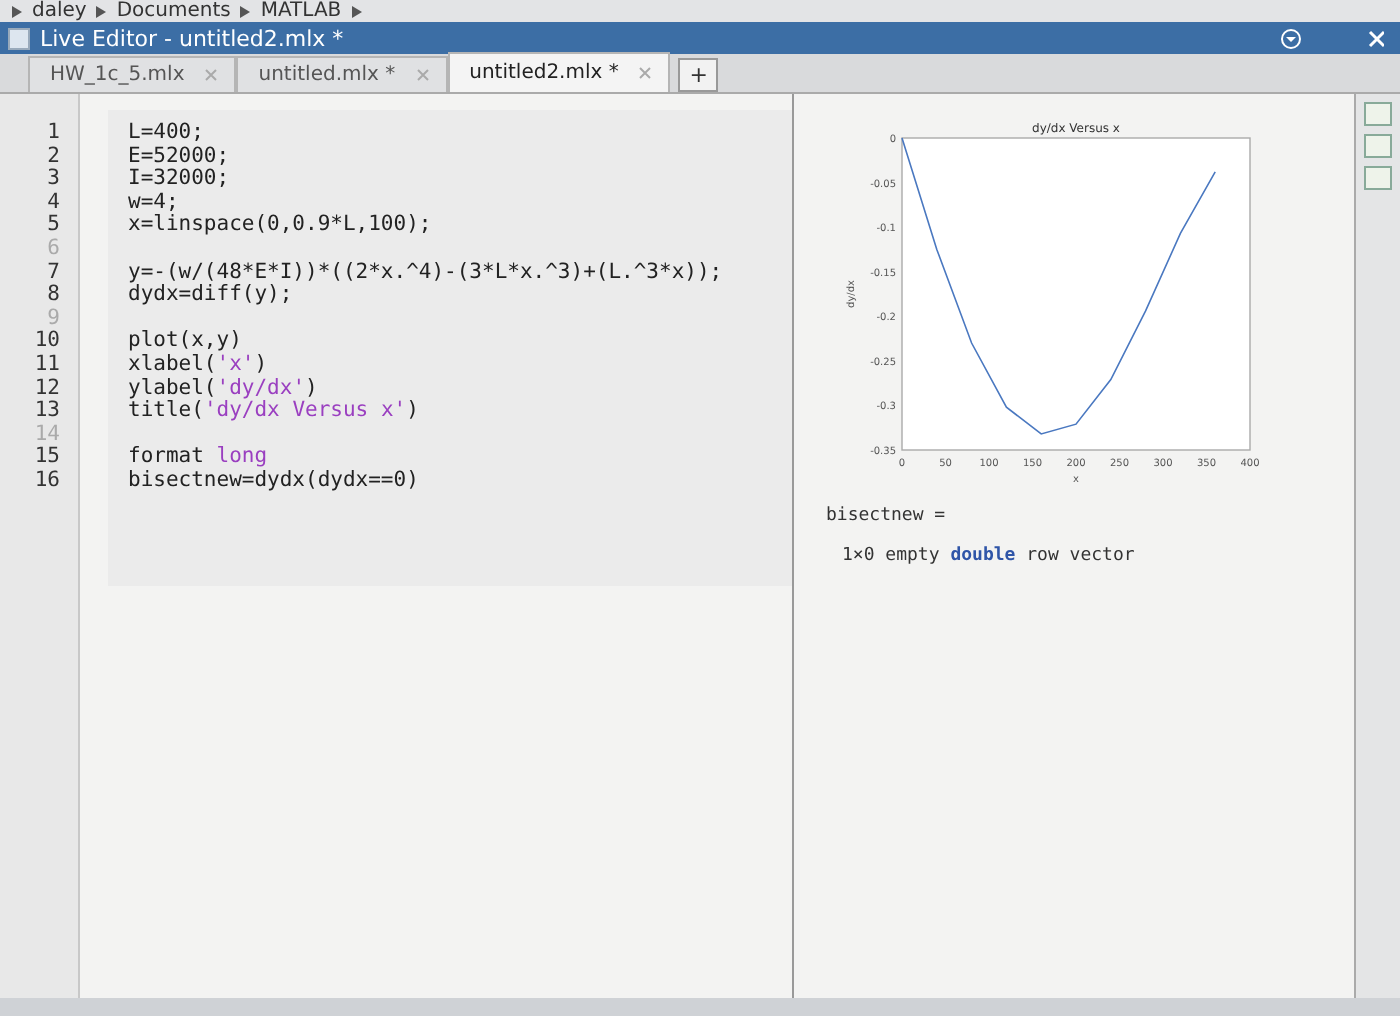 The image size is (1400, 1016). I want to click on breadcrumb-item: Documents, so click(173, 11).